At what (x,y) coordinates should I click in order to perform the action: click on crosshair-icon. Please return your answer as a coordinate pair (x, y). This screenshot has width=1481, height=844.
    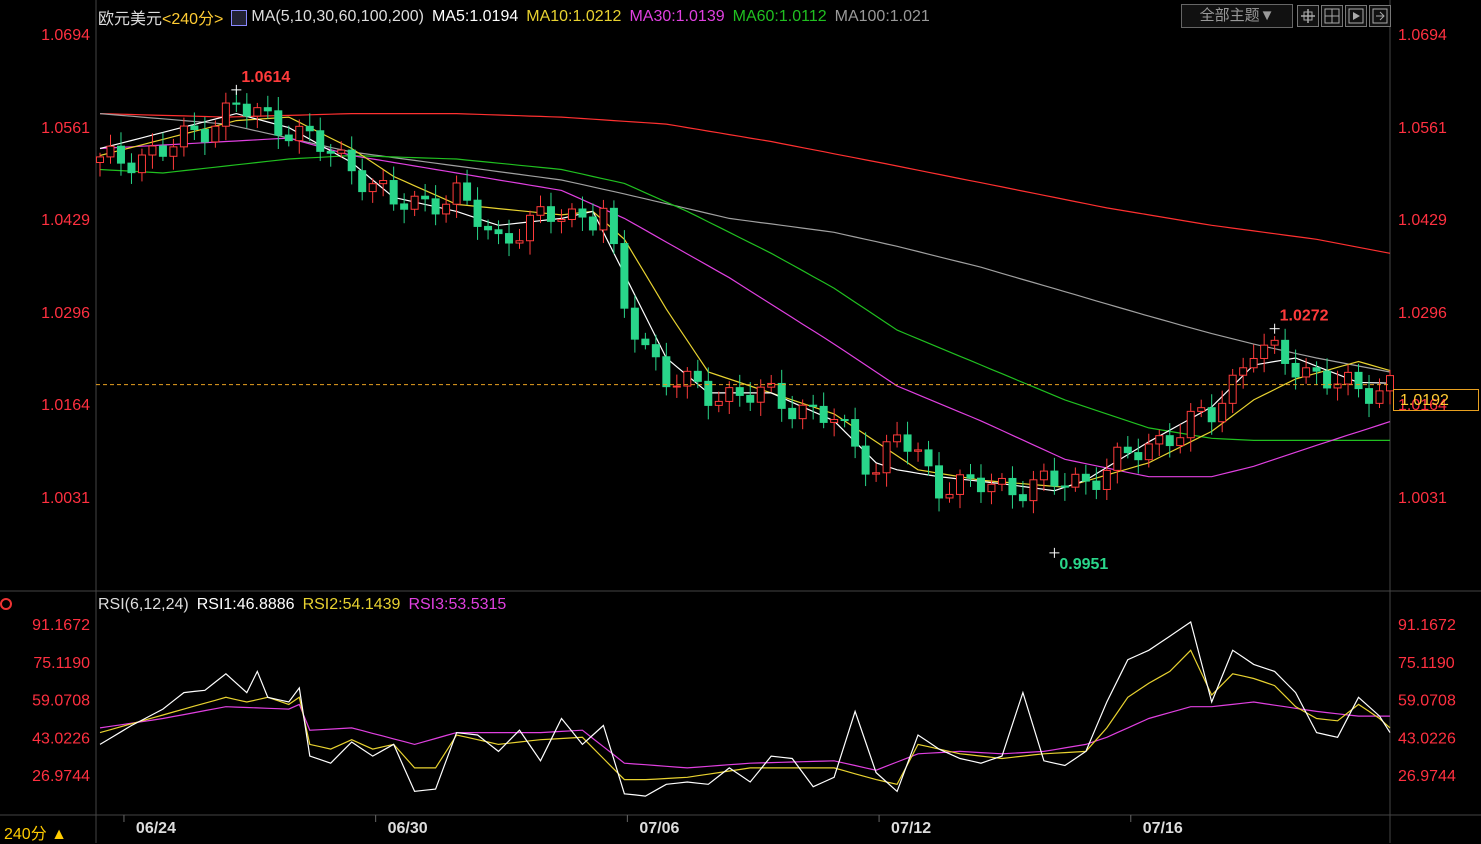
    Looking at the image, I should click on (1308, 16).